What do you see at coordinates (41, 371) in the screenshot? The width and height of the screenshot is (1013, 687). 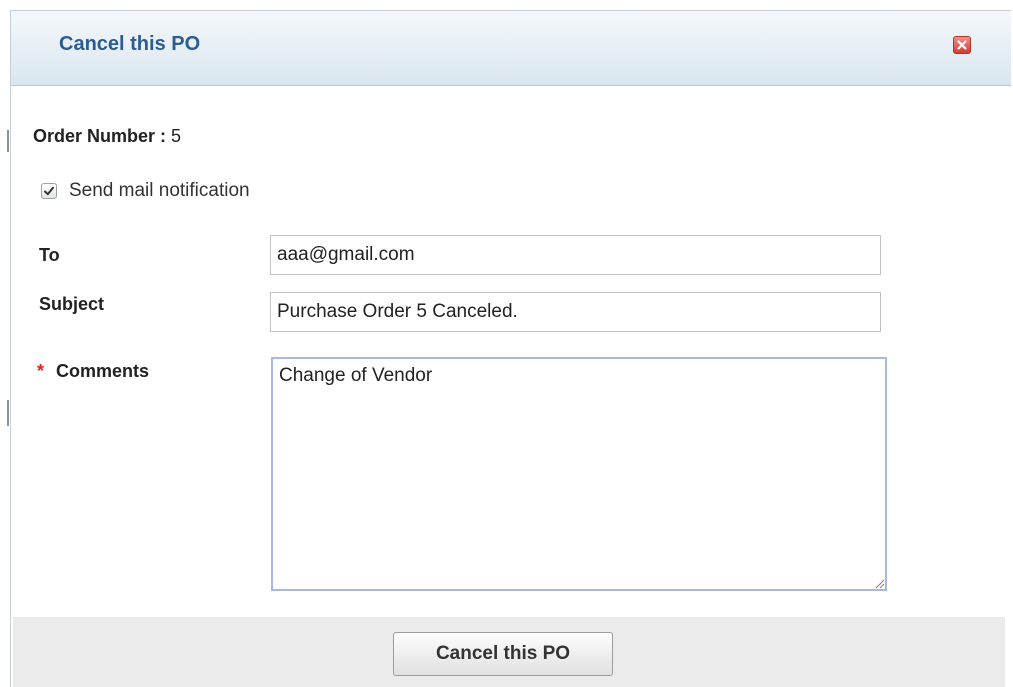 I see `required-marker: *` at bounding box center [41, 371].